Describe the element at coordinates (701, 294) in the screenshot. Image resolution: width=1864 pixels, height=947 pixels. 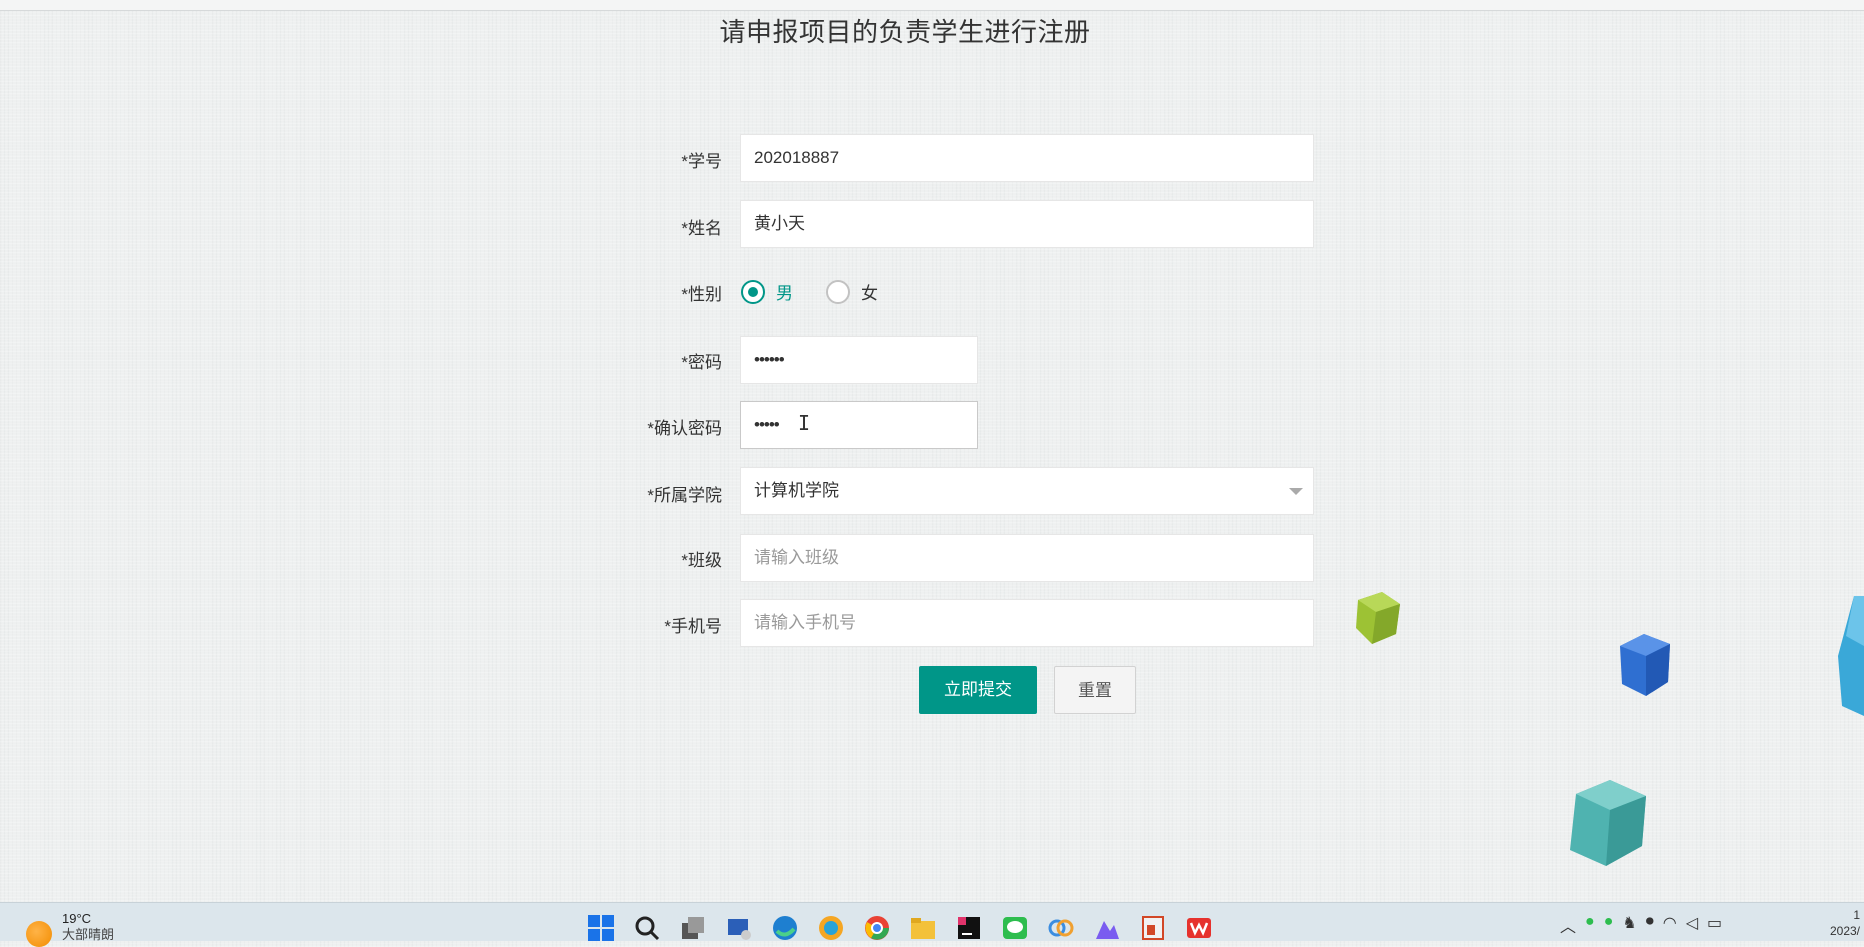
I see `gender-label: *性别` at that location.